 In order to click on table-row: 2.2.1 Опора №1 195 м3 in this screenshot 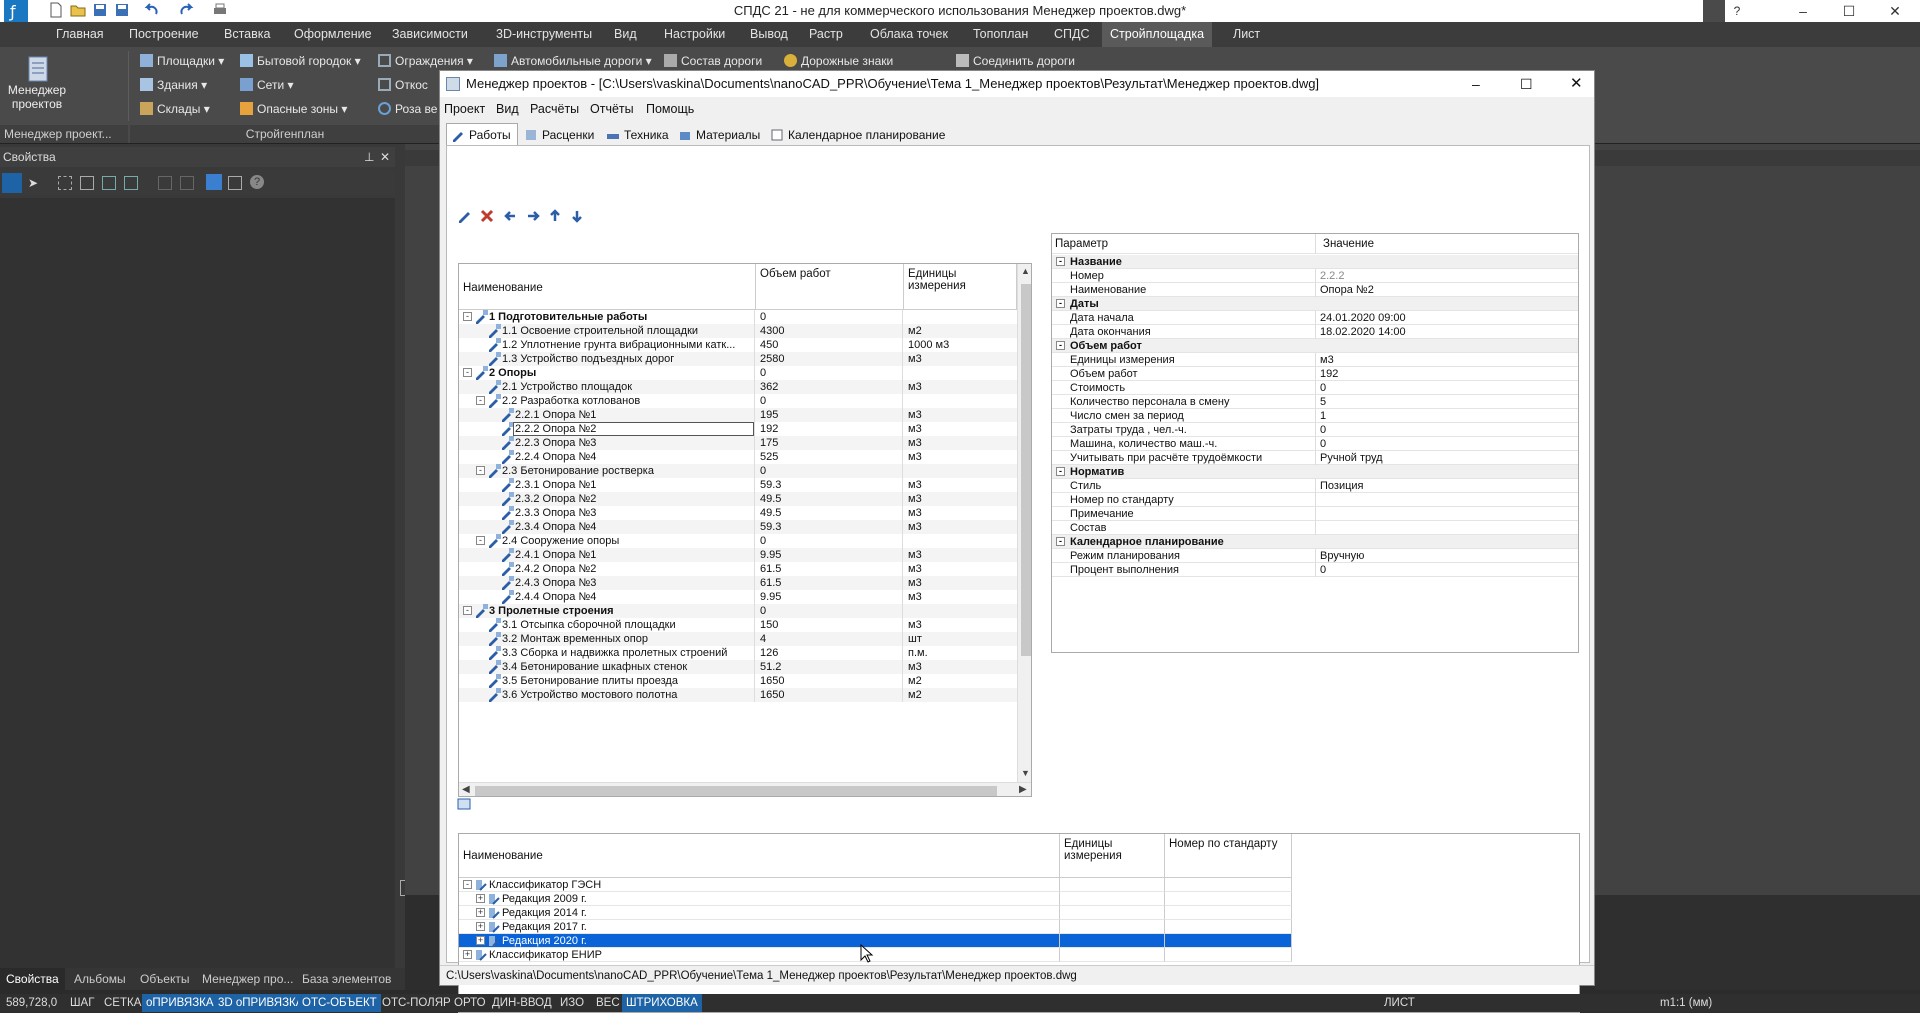, I will do `click(745, 415)`.